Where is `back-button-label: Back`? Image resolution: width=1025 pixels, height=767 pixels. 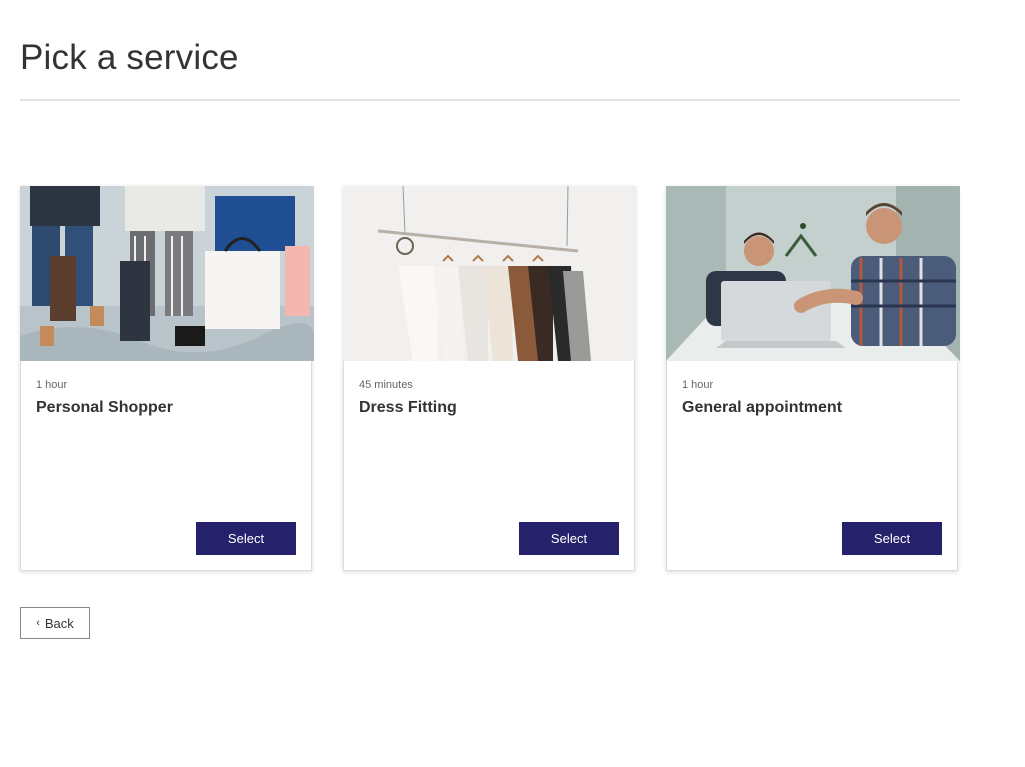
back-button-label: Back is located at coordinates (59, 623).